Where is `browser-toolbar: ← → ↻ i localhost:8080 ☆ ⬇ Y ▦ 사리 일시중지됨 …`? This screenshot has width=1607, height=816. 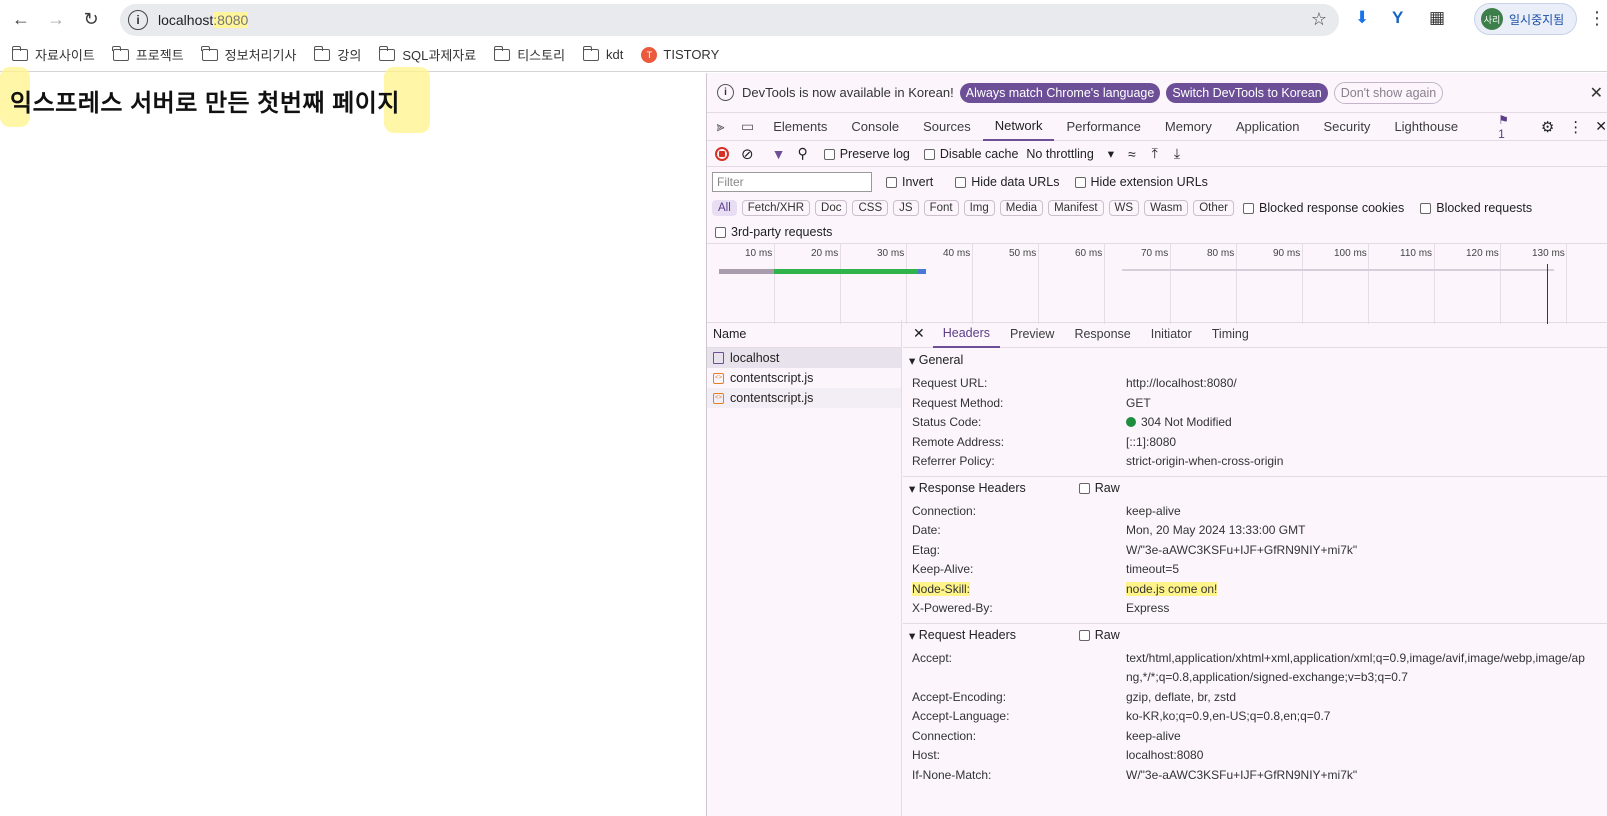
browser-toolbar: ← → ↻ i localhost:8080 ☆ ⬇ Y ▦ 사리 일시중지됨 … is located at coordinates (803, 19).